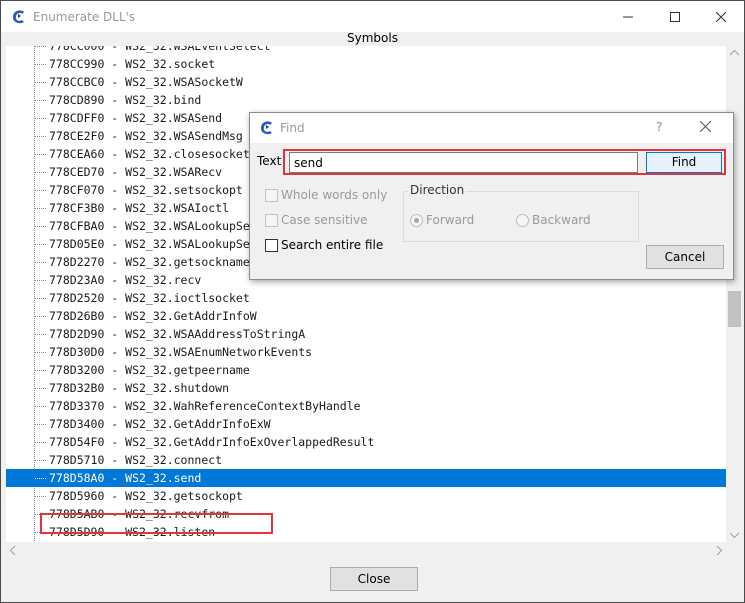  Describe the element at coordinates (84, 17) in the screenshot. I see `window-title: Enumerate DLL's` at that location.